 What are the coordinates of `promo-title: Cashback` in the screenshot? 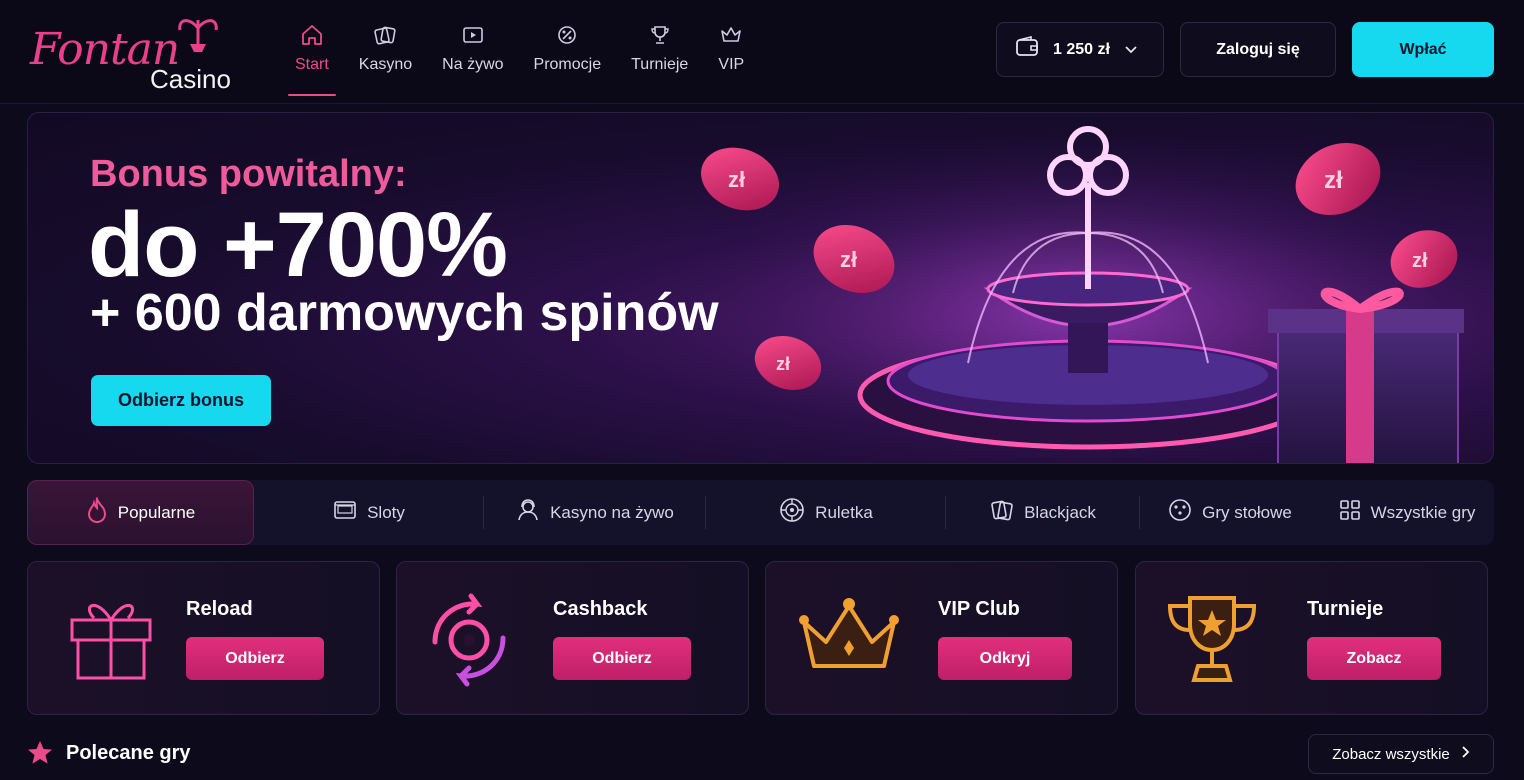 It's located at (600, 609).